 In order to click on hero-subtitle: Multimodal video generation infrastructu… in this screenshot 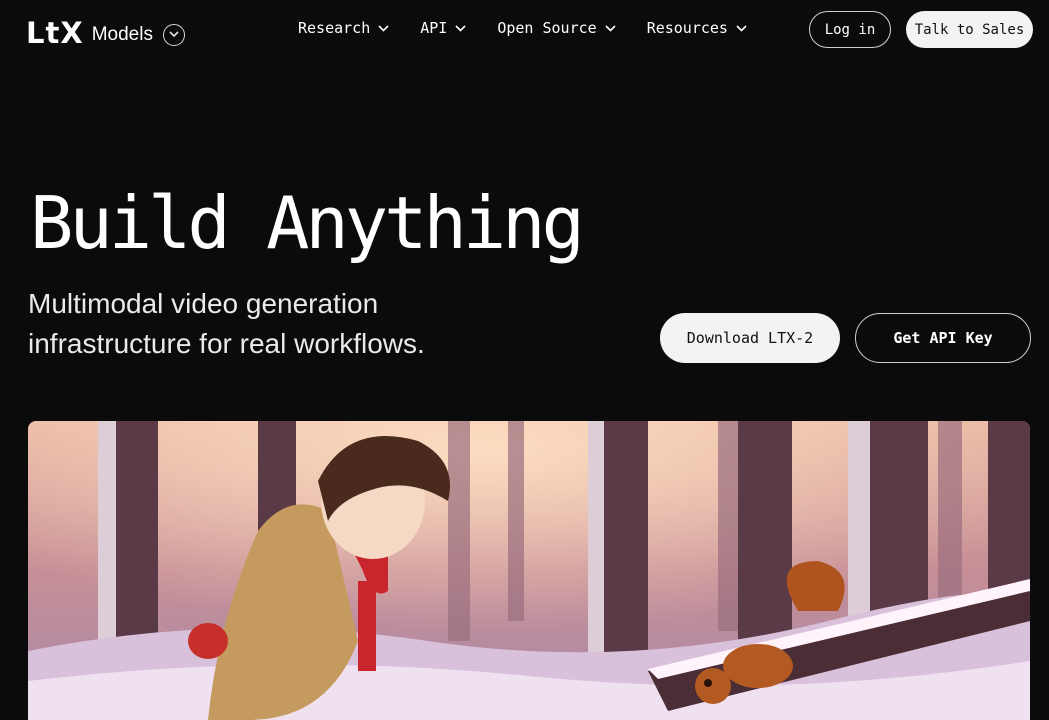, I will do `click(226, 323)`.